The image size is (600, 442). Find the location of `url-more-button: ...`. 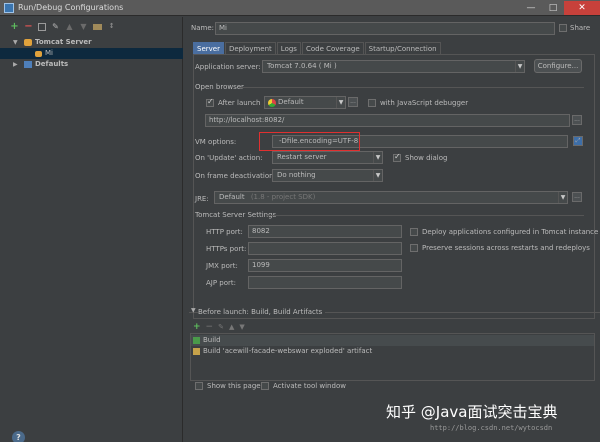

url-more-button: ... is located at coordinates (577, 120).